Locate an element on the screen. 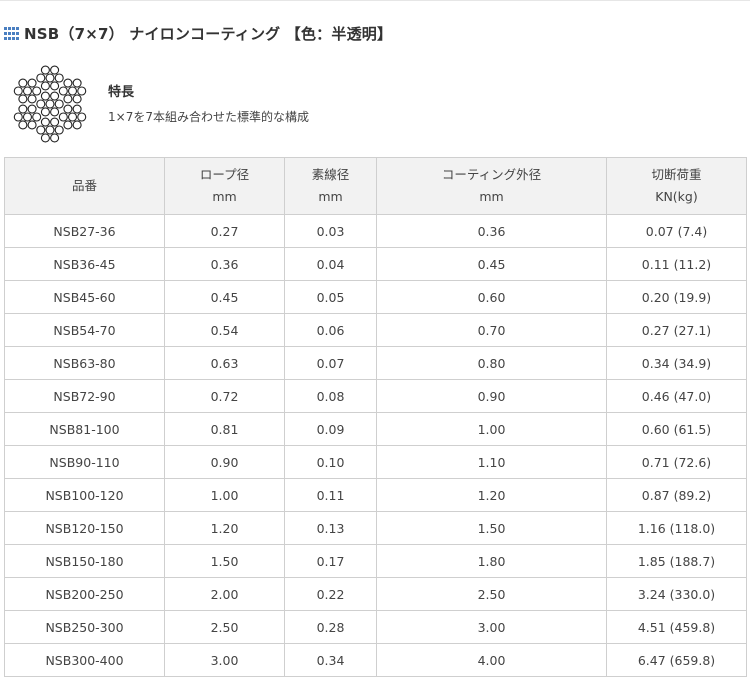 The width and height of the screenshot is (750, 690). table-cell: 0.70 is located at coordinates (491, 330).